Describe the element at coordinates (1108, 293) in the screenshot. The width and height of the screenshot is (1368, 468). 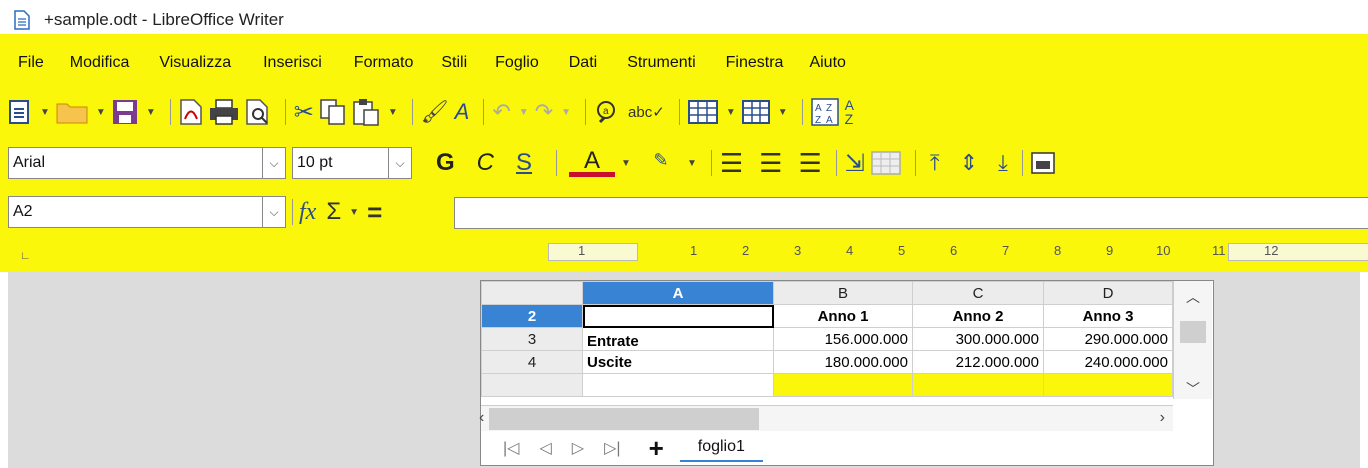
I see `column-header-d: D` at that location.